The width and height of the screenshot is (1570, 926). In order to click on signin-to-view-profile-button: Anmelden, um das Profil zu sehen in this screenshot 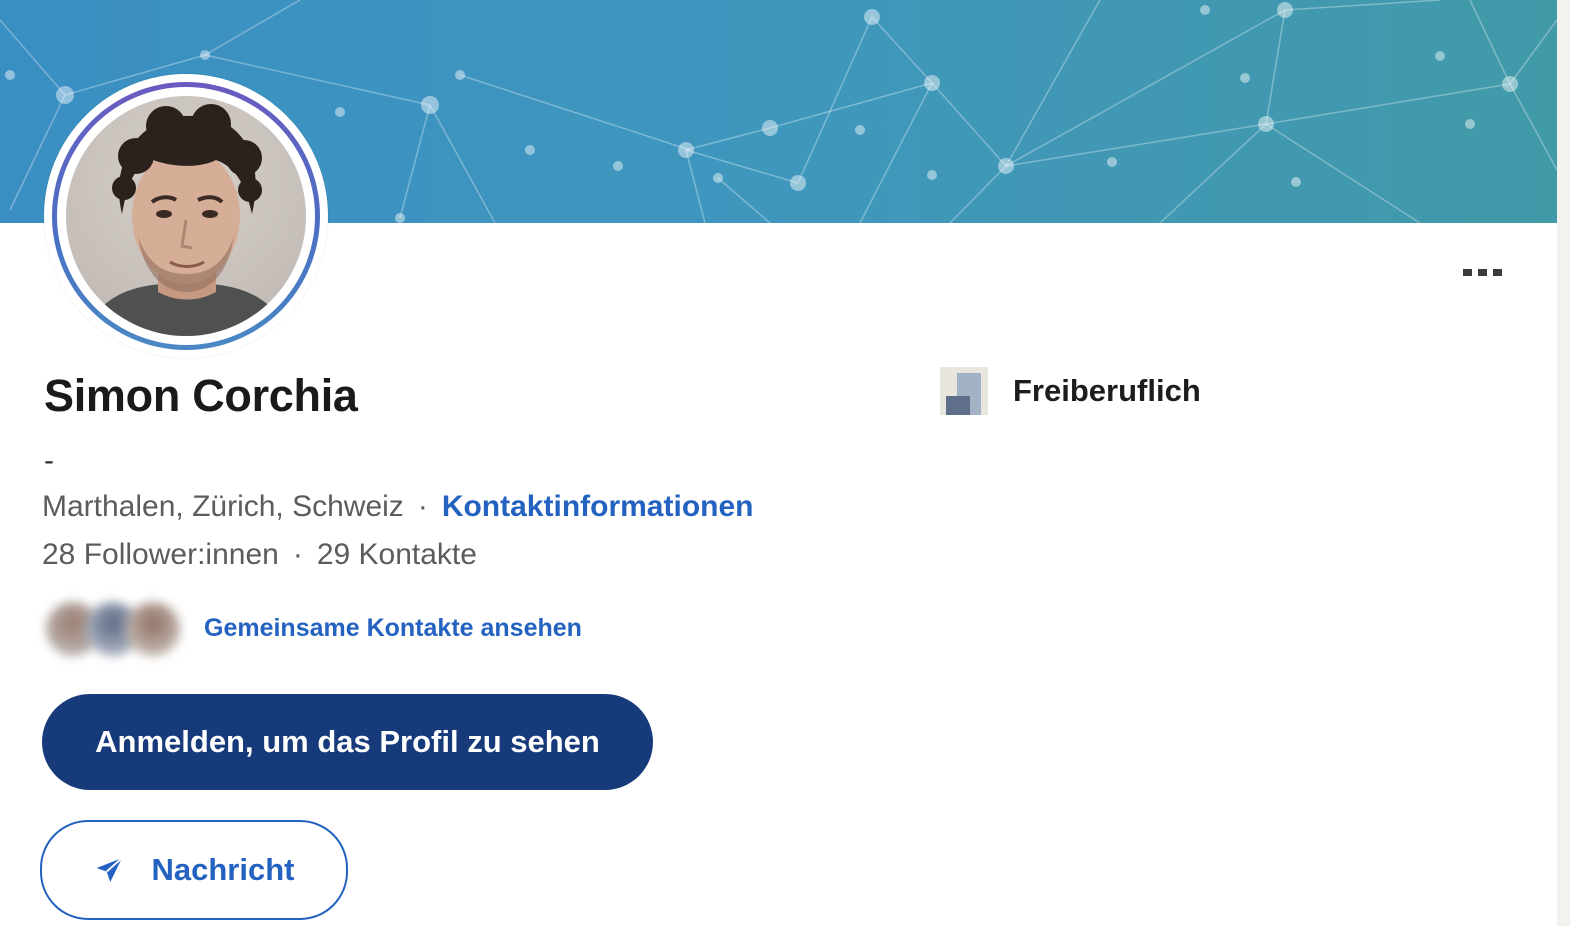, I will do `click(347, 742)`.